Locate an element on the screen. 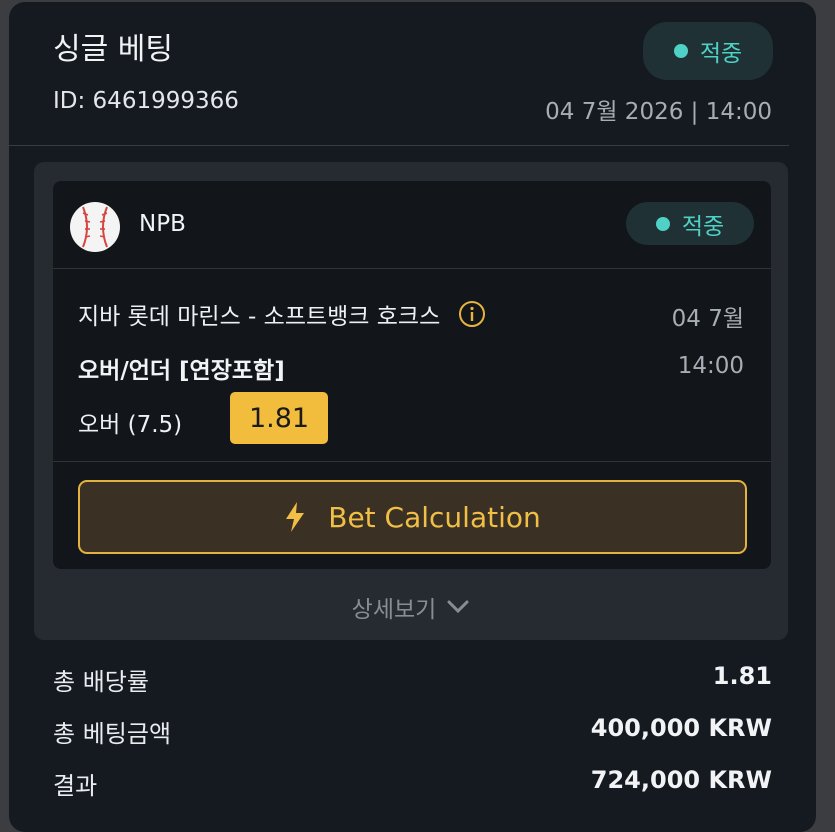 This screenshot has height=832, width=835. bet-status-label: 적중 is located at coordinates (703, 226).